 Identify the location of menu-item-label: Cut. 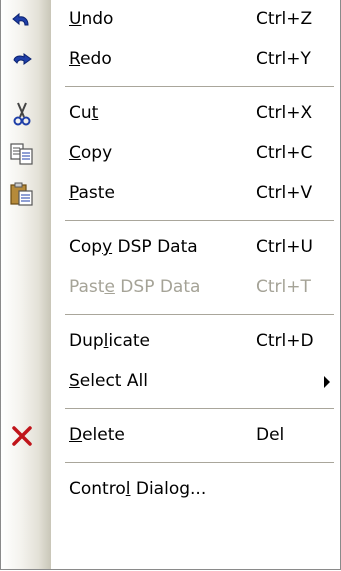
(84, 113).